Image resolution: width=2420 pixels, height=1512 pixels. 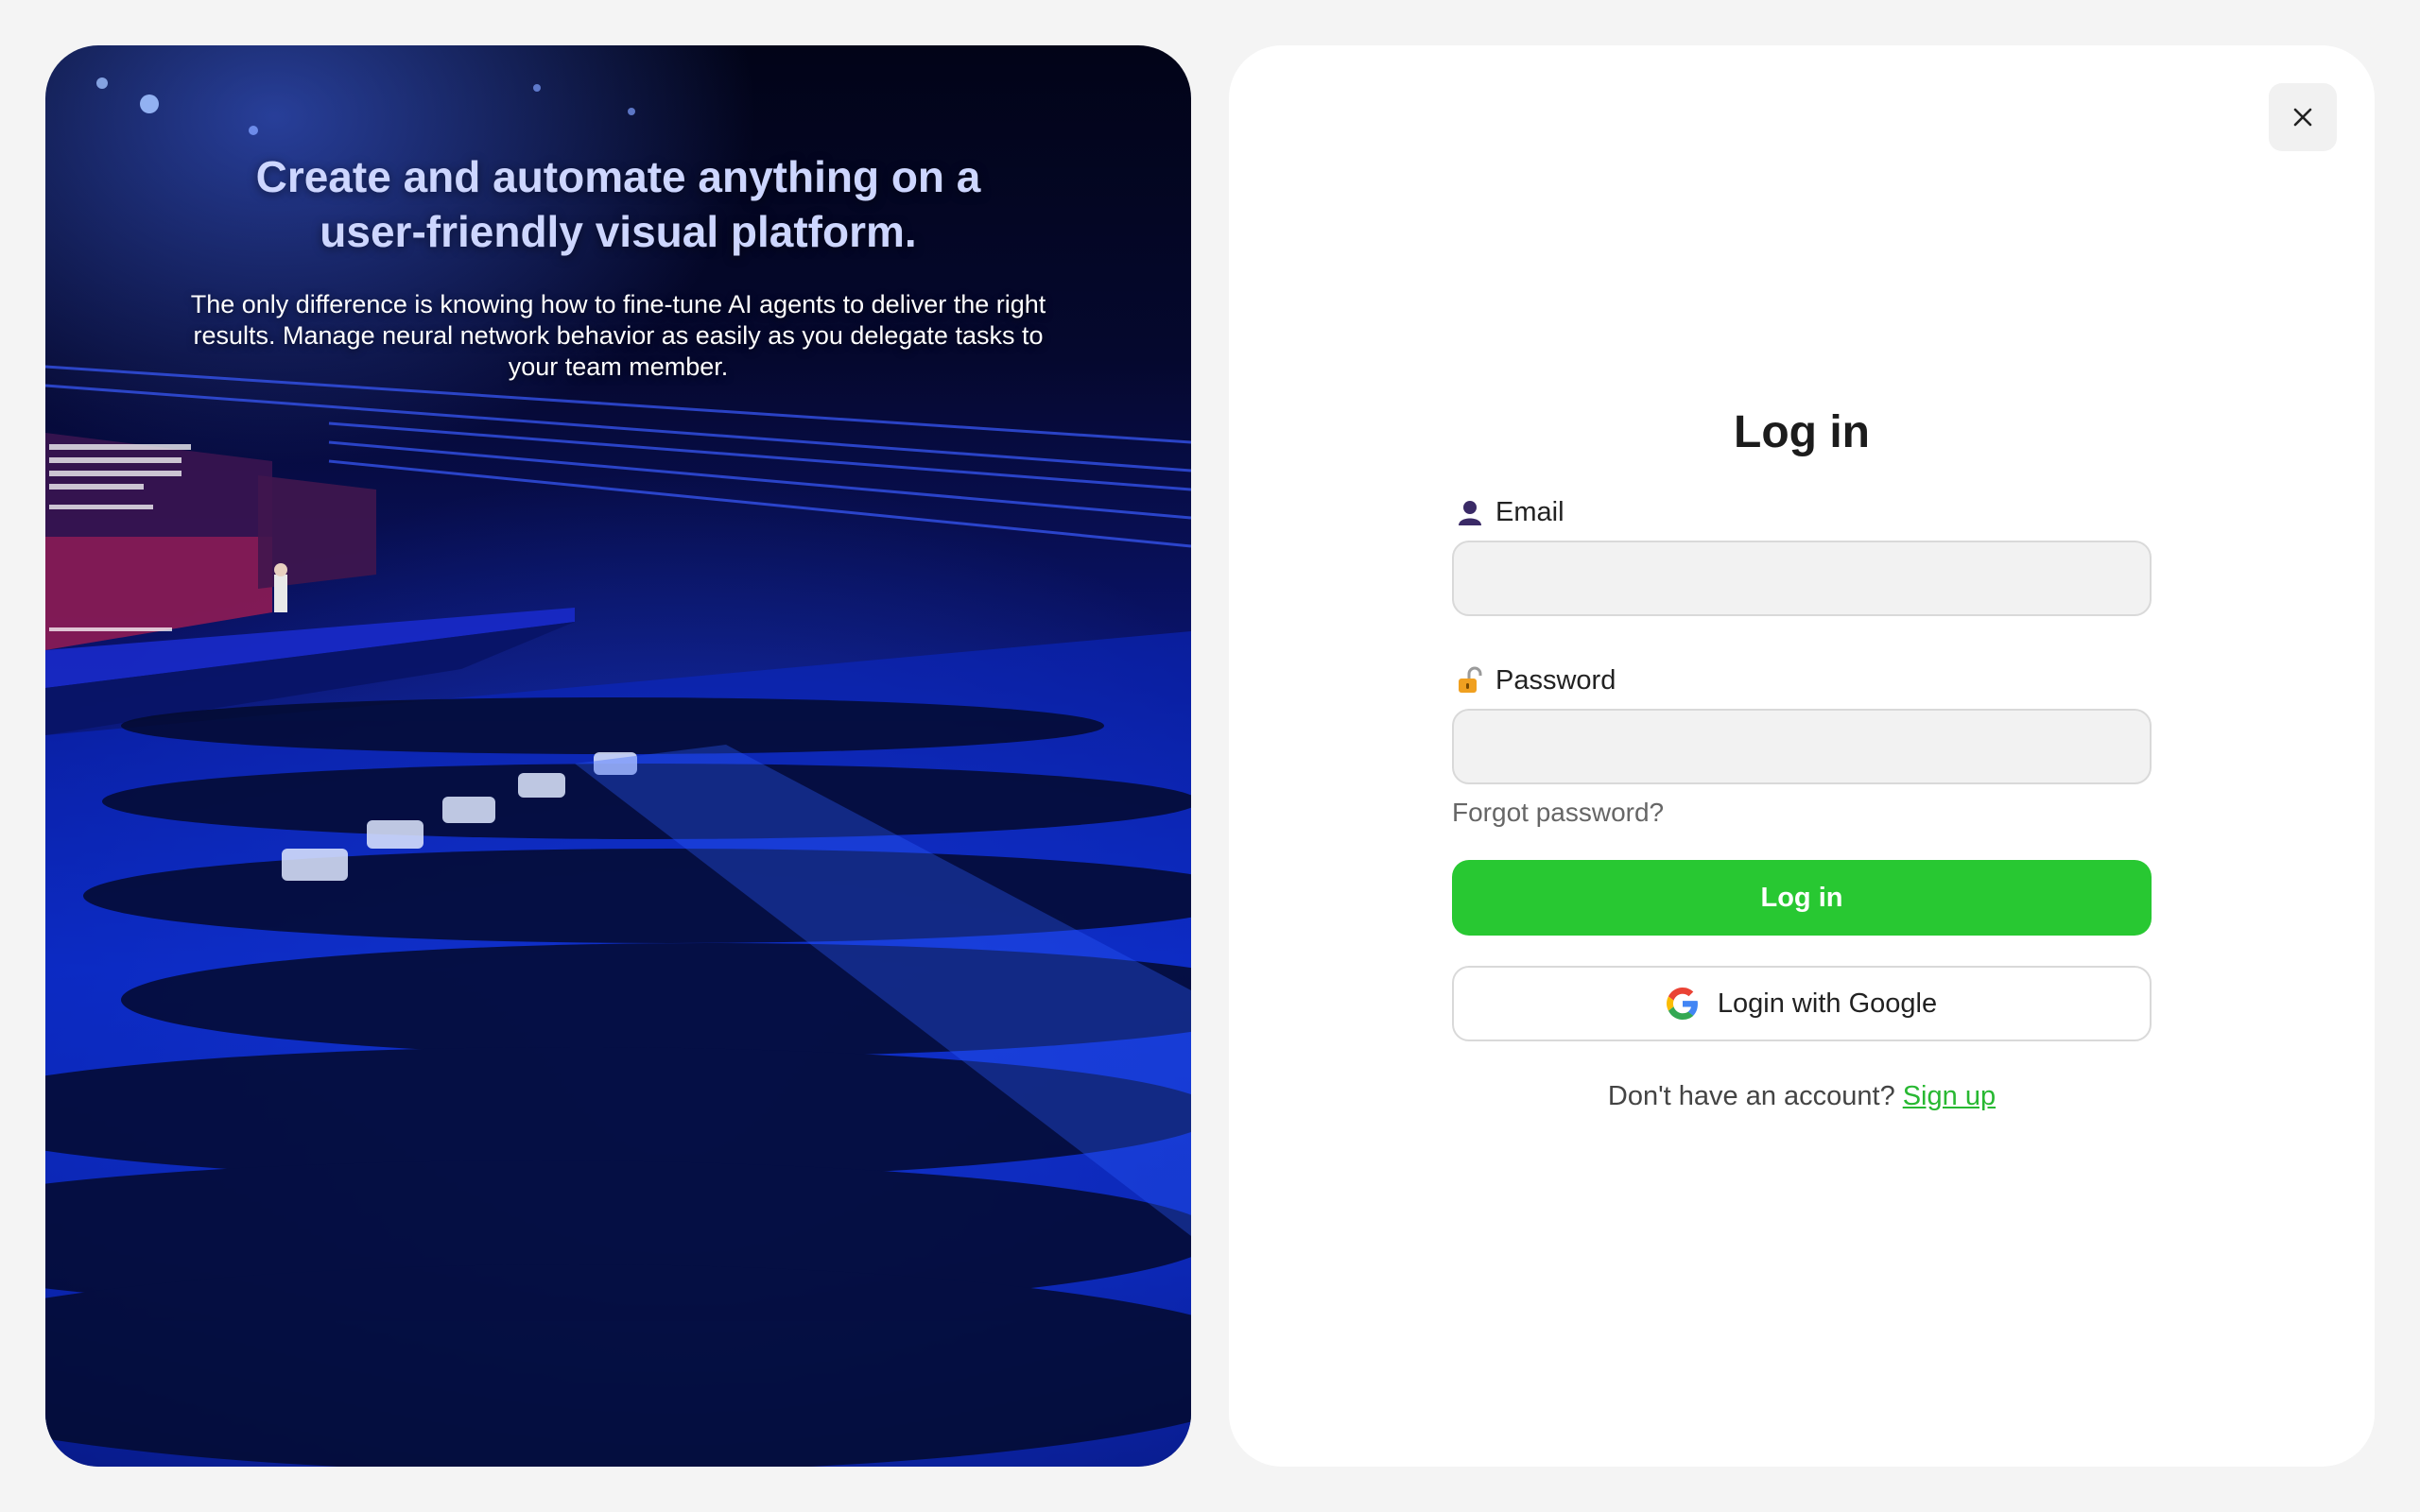 What do you see at coordinates (1802, 898) in the screenshot?
I see `login-button: Log in` at bounding box center [1802, 898].